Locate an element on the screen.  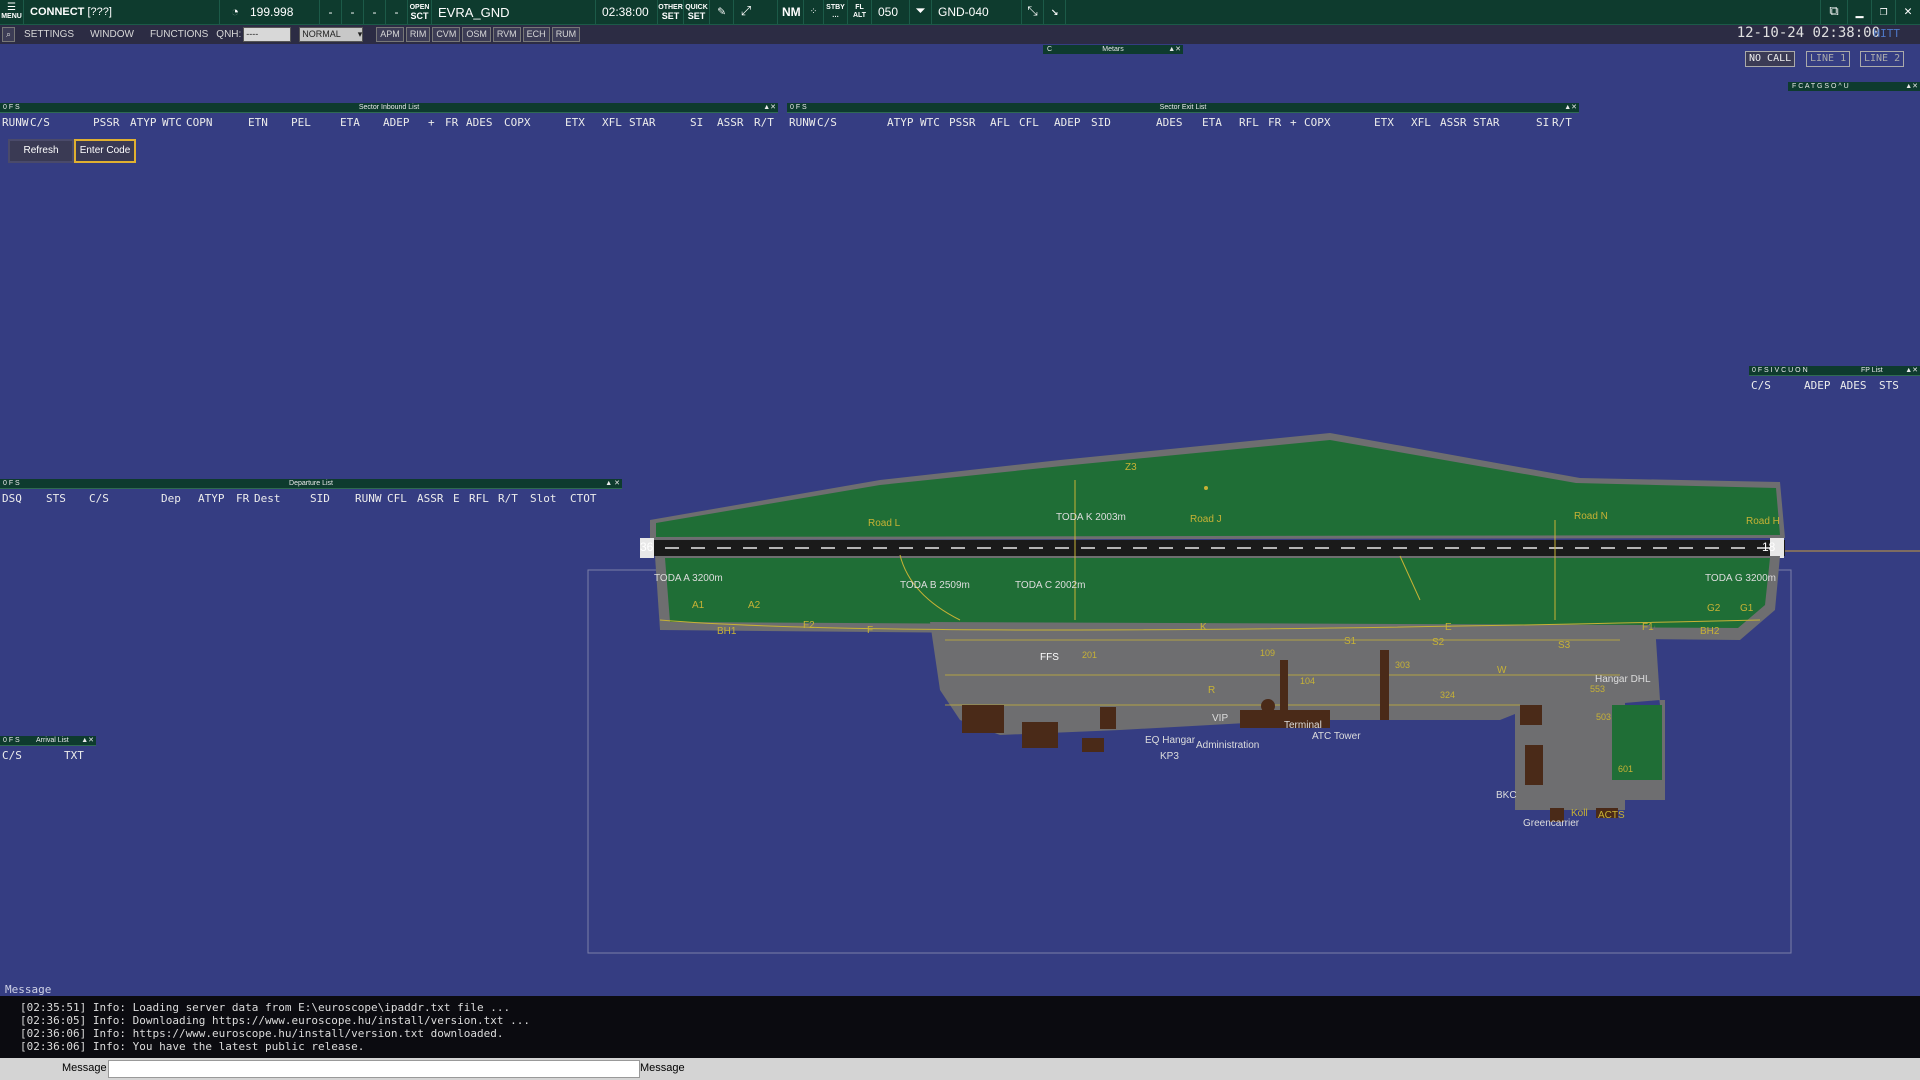
rvm-button: RVM is located at coordinates (506, 34).